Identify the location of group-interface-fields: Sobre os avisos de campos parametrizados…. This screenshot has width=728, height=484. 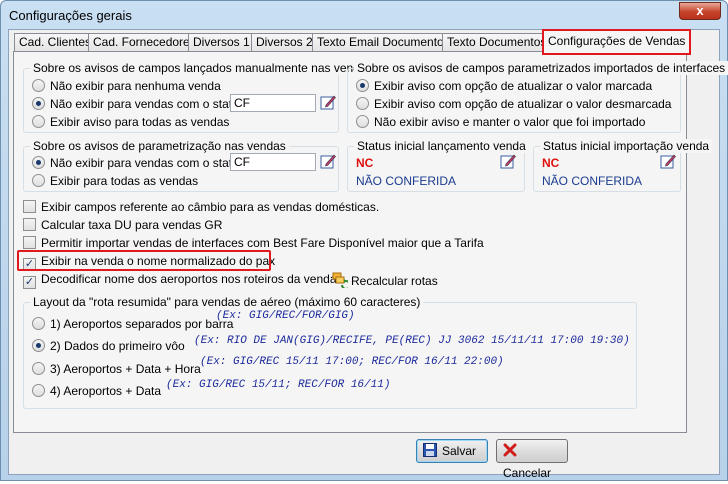
(537, 97).